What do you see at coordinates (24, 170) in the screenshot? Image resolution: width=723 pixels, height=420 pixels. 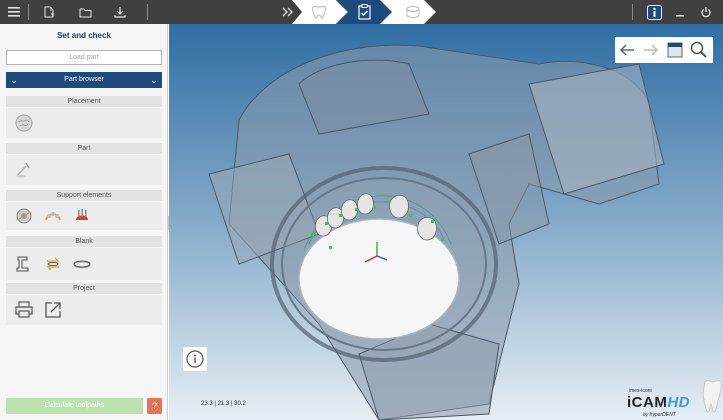 I see `part-icon` at bounding box center [24, 170].